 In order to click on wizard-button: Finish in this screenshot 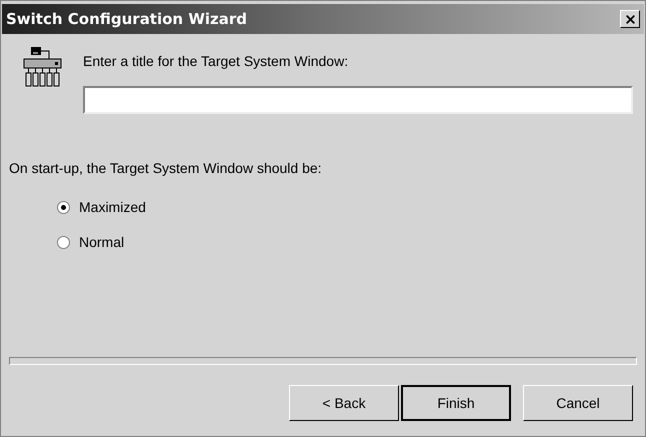, I will do `click(456, 403)`.